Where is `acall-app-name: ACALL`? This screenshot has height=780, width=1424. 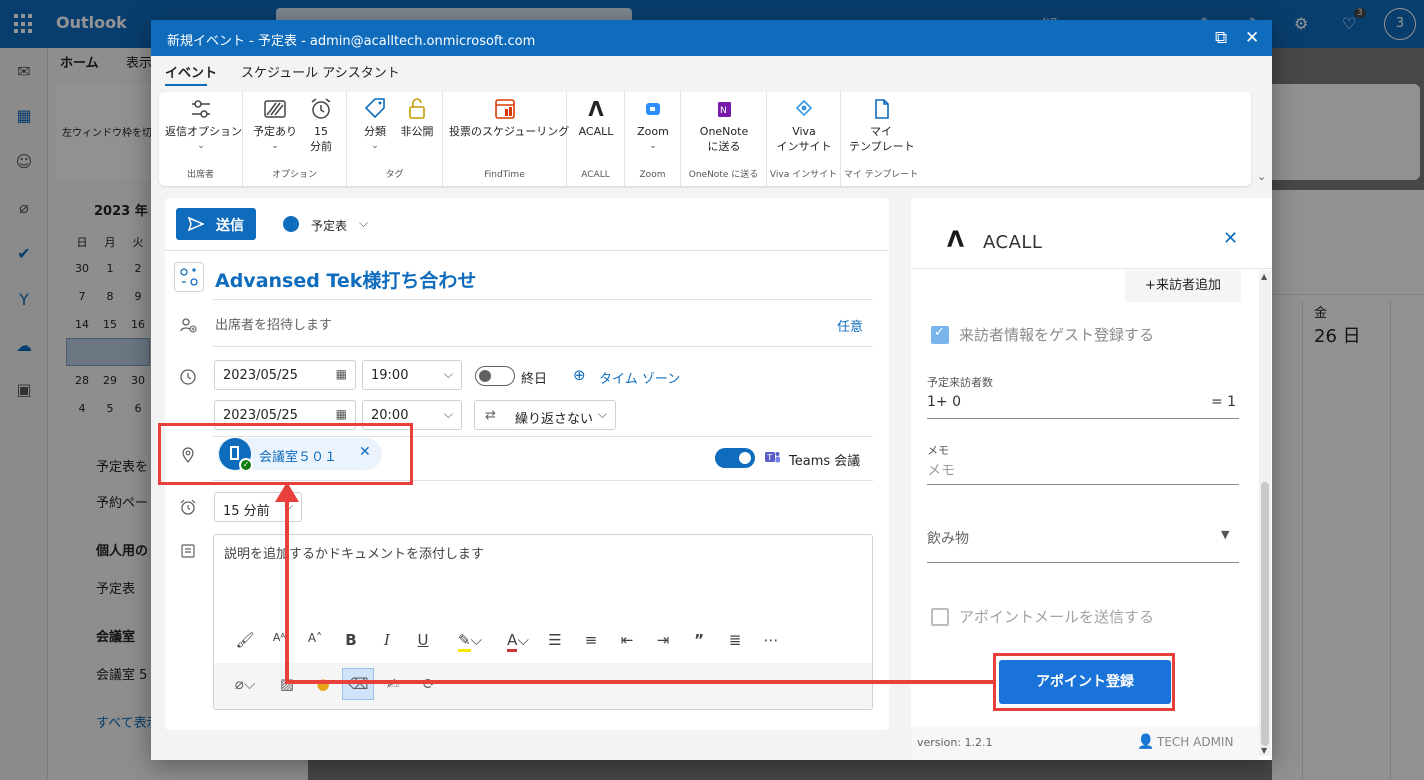
acall-app-name: ACALL is located at coordinates (1013, 242).